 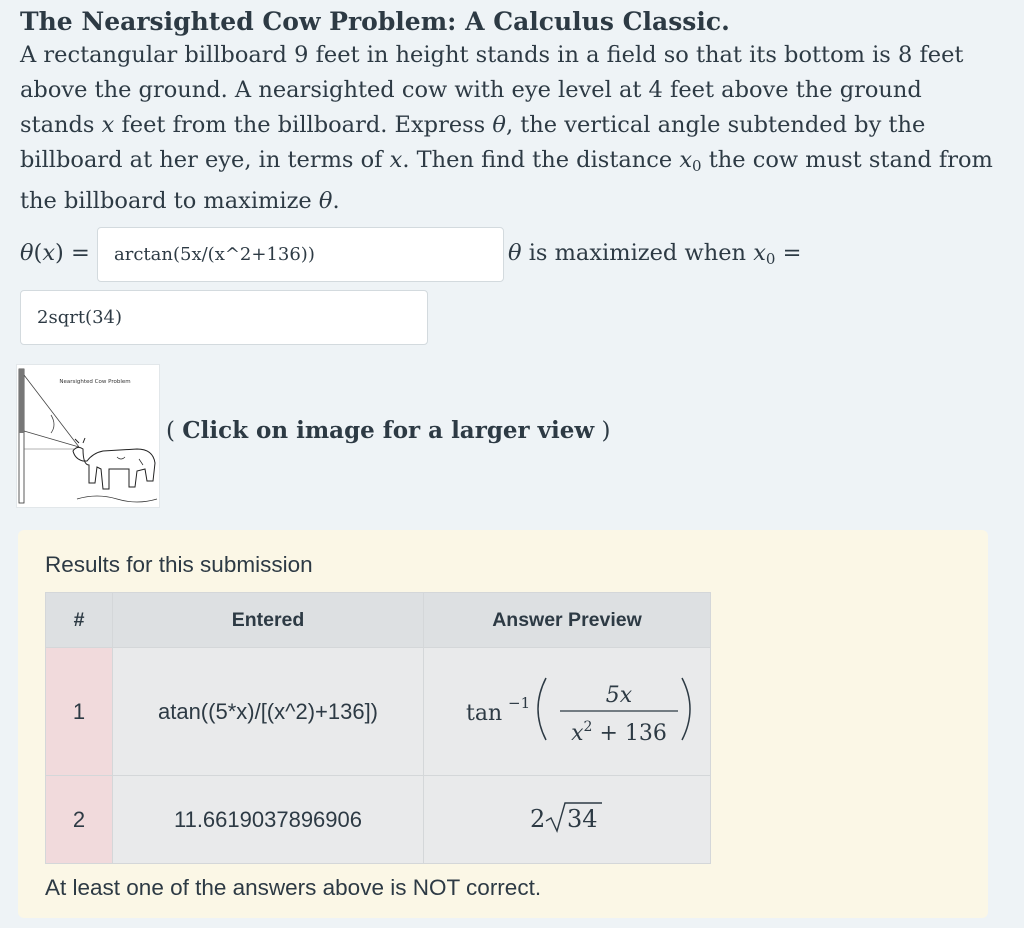 I want to click on entered-value: 11.6619037896906, so click(x=268, y=819).